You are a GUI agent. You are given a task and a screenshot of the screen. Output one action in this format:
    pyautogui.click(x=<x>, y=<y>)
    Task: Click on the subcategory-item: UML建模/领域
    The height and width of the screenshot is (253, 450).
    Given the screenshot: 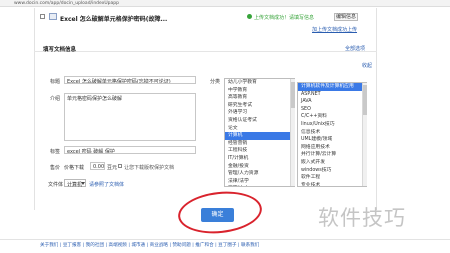 What is the action you would take?
    pyautogui.click(x=332, y=140)
    